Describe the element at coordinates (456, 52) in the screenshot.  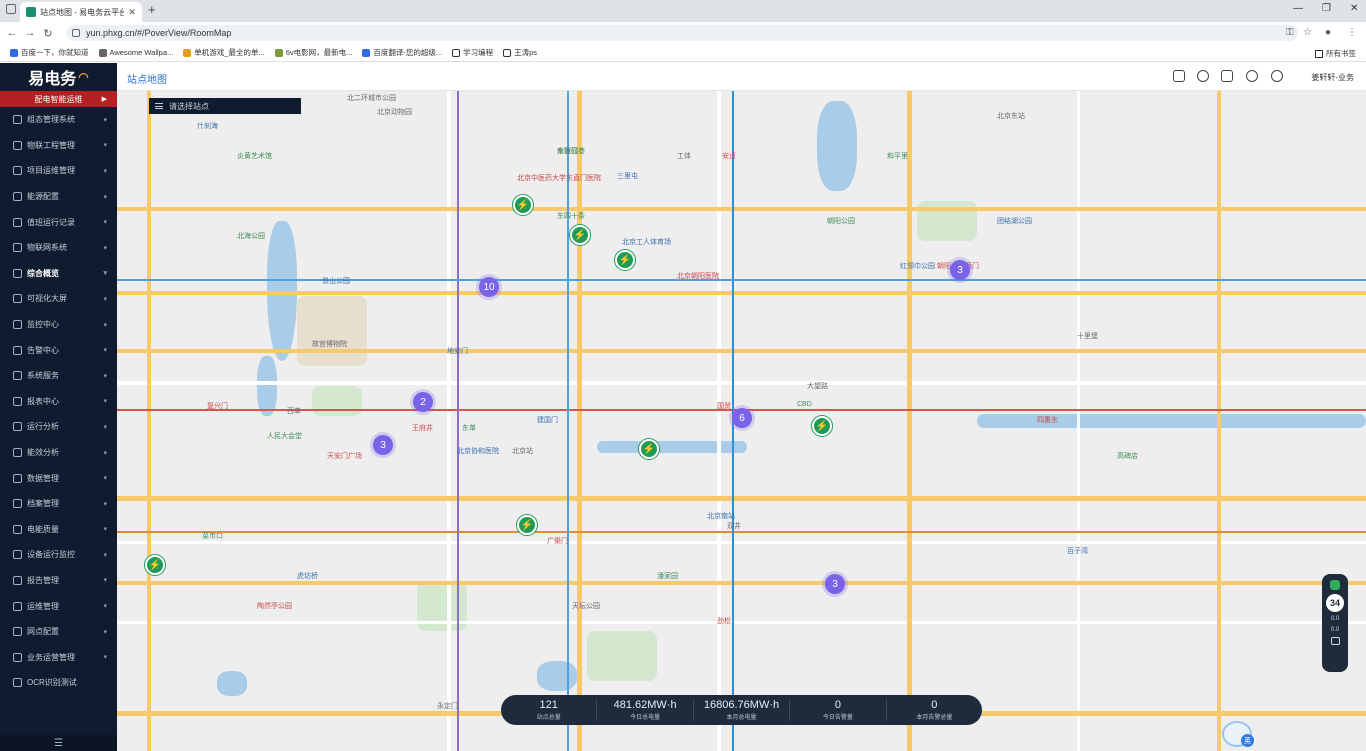
I see `folder-icon` at that location.